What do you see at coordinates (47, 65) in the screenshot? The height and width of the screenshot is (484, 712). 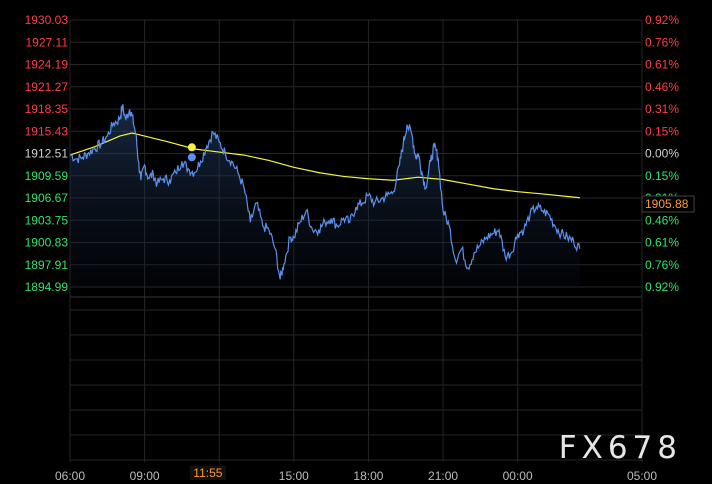 I see `price-tick-label: 1924.19` at bounding box center [47, 65].